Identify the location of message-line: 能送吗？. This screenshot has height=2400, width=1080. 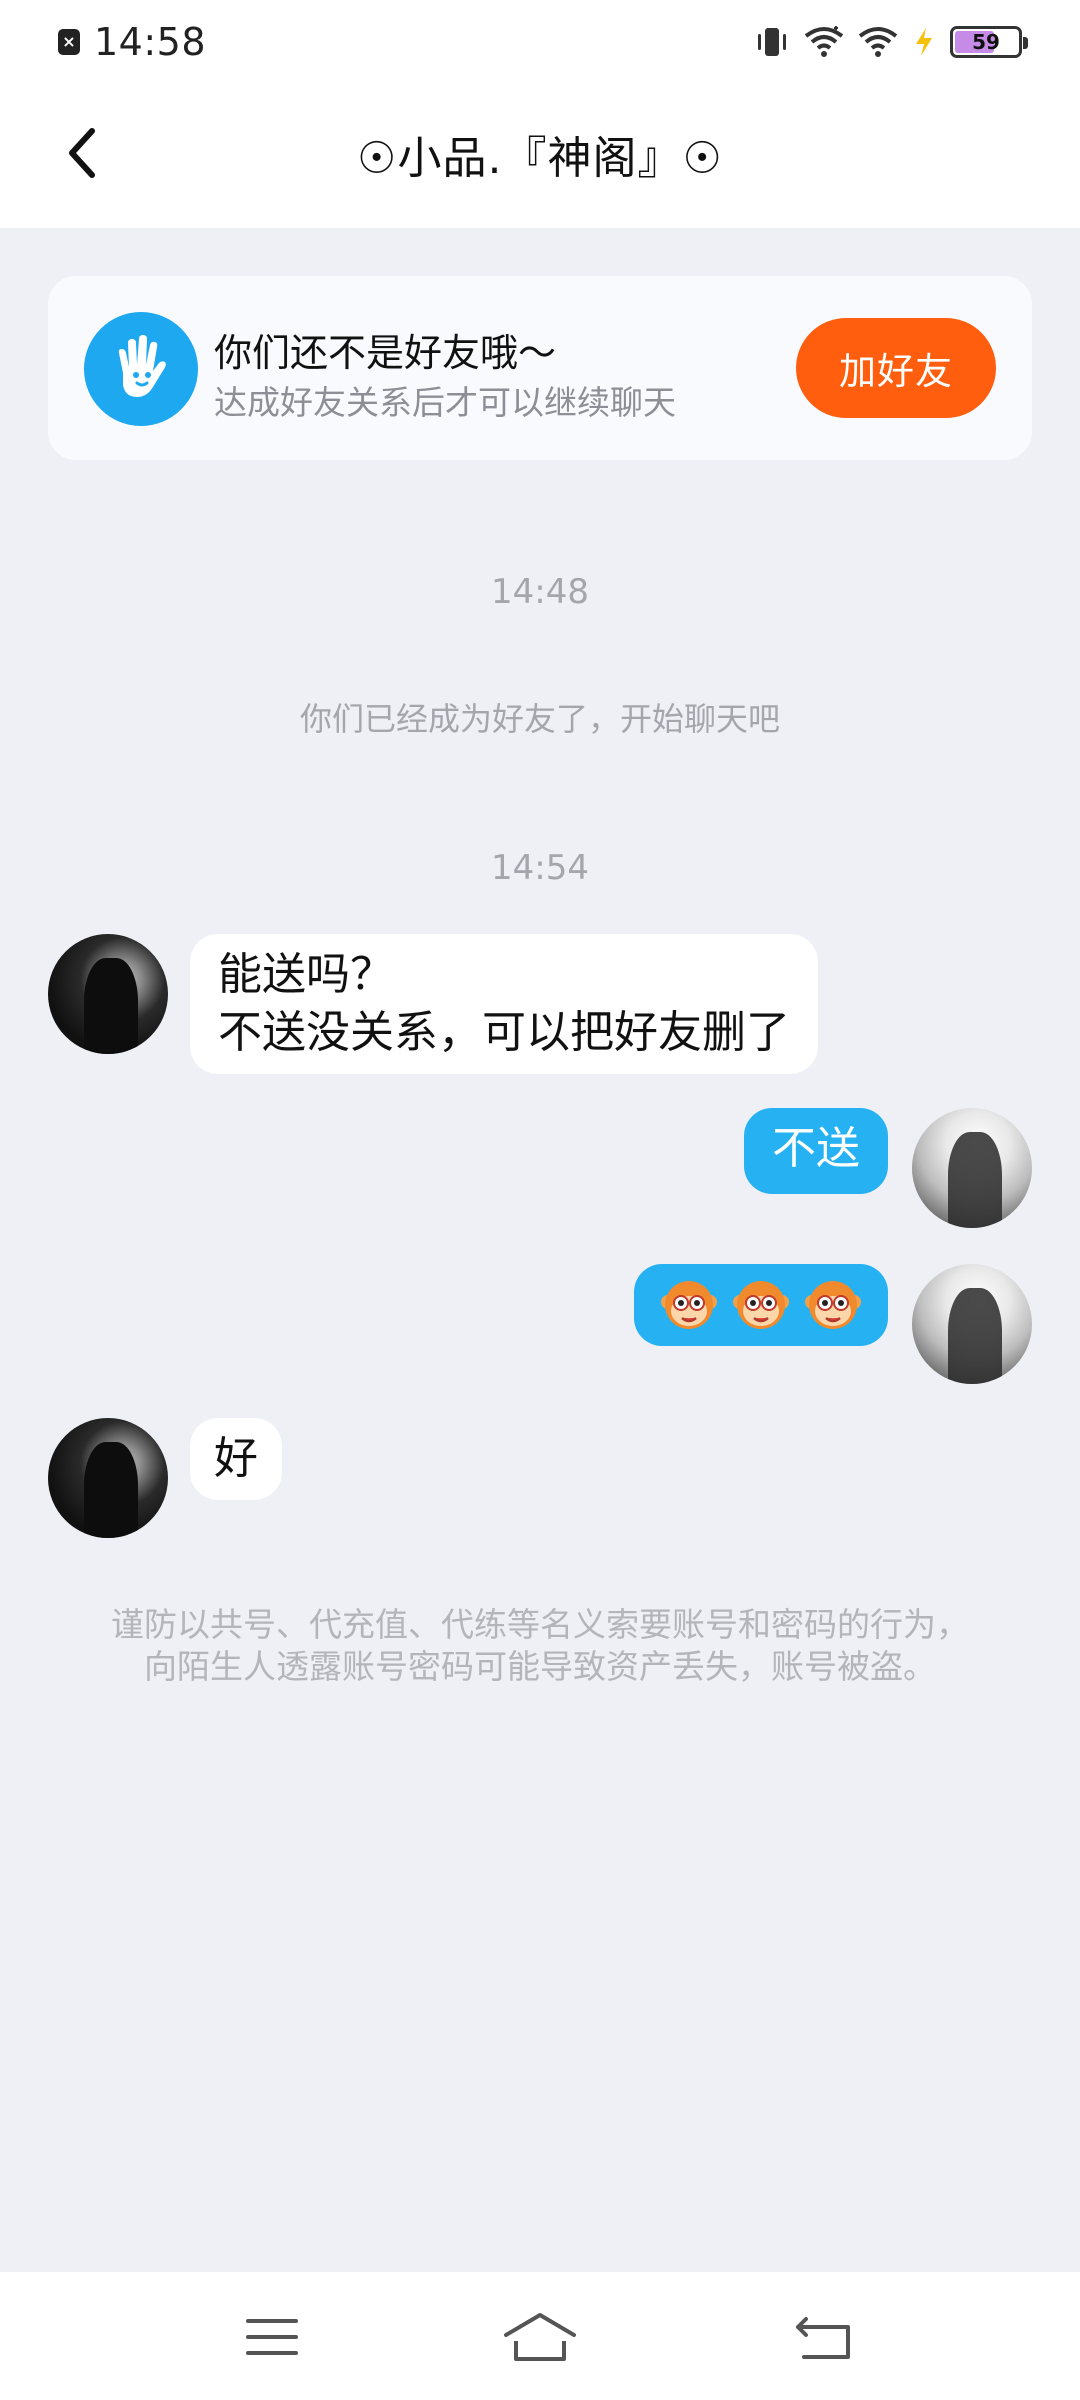
(306, 974).